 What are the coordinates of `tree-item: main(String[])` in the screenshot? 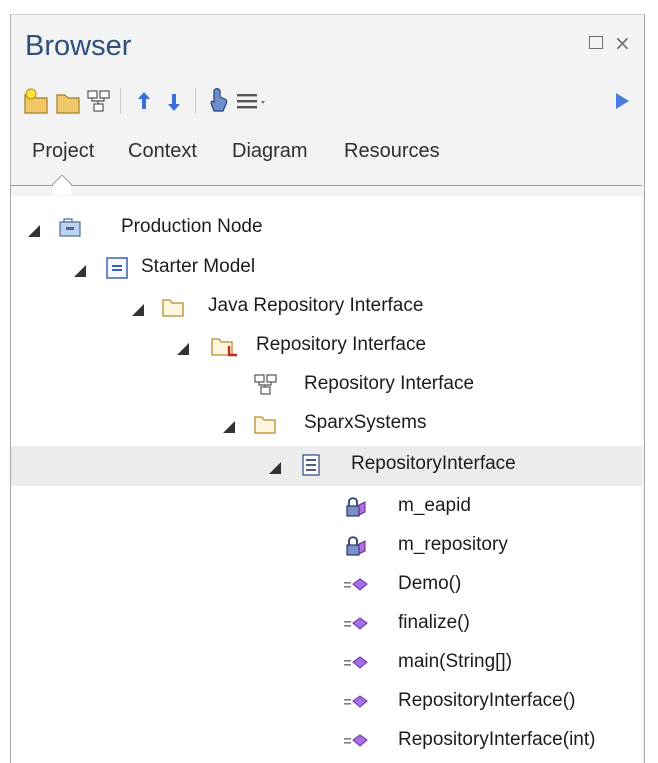 It's located at (326, 664).